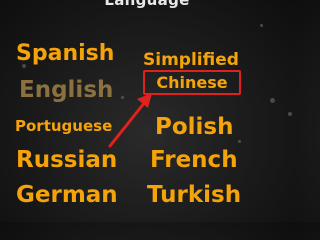 The width and height of the screenshot is (320, 240). I want to click on language-option-turkish: Turkish, so click(194, 195).